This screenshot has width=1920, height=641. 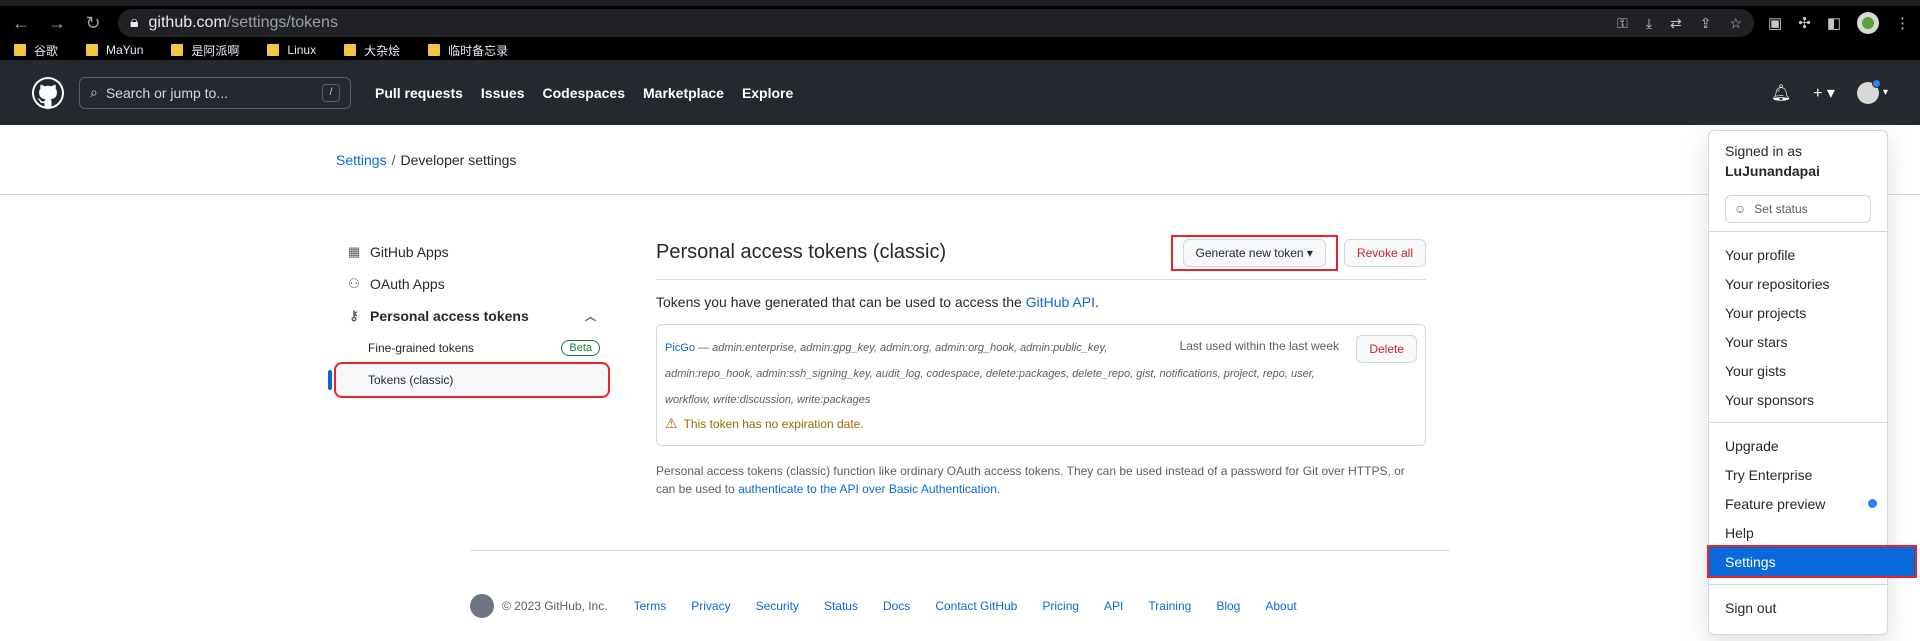 I want to click on nav-marketplace: Marketplace, so click(x=683, y=93).